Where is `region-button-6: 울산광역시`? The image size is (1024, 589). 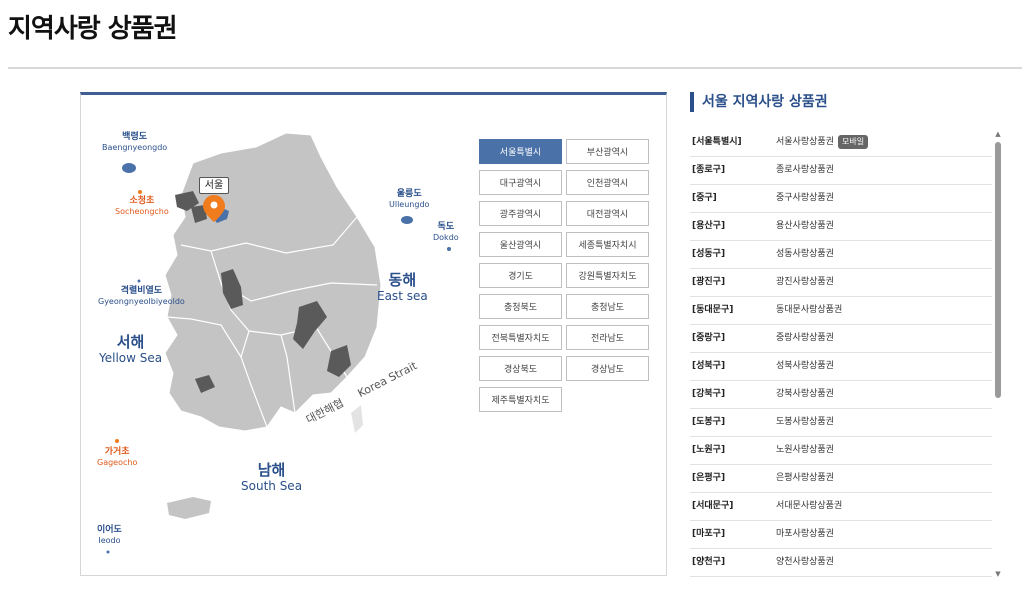
region-button-6: 울산광역시 is located at coordinates (520, 244).